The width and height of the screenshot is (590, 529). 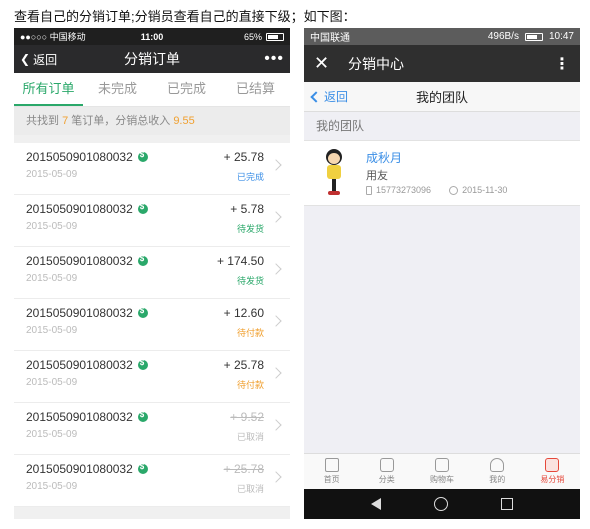 I want to click on tab-distribution: 易分销, so click(x=552, y=471).